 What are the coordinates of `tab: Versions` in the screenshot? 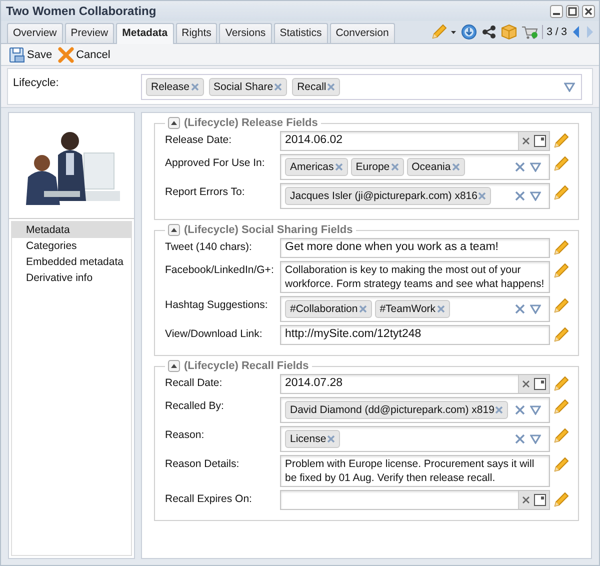 It's located at (245, 33).